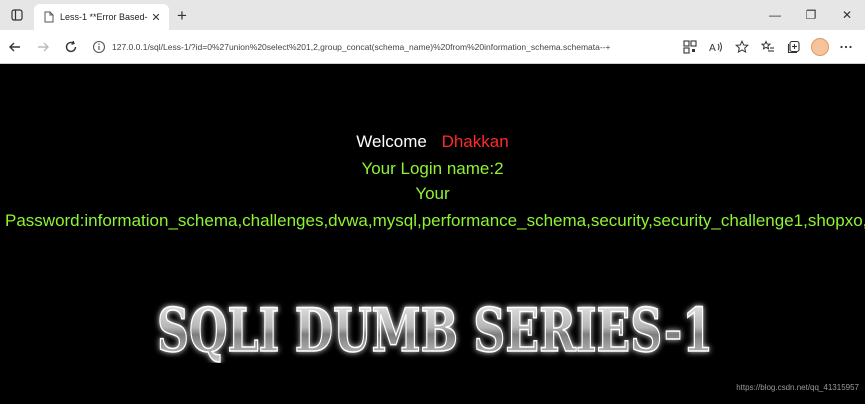  What do you see at coordinates (432, 15) in the screenshot?
I see `tab-strip: Less-1 **Error Based- String** ✕ + — ❐ ✕` at bounding box center [432, 15].